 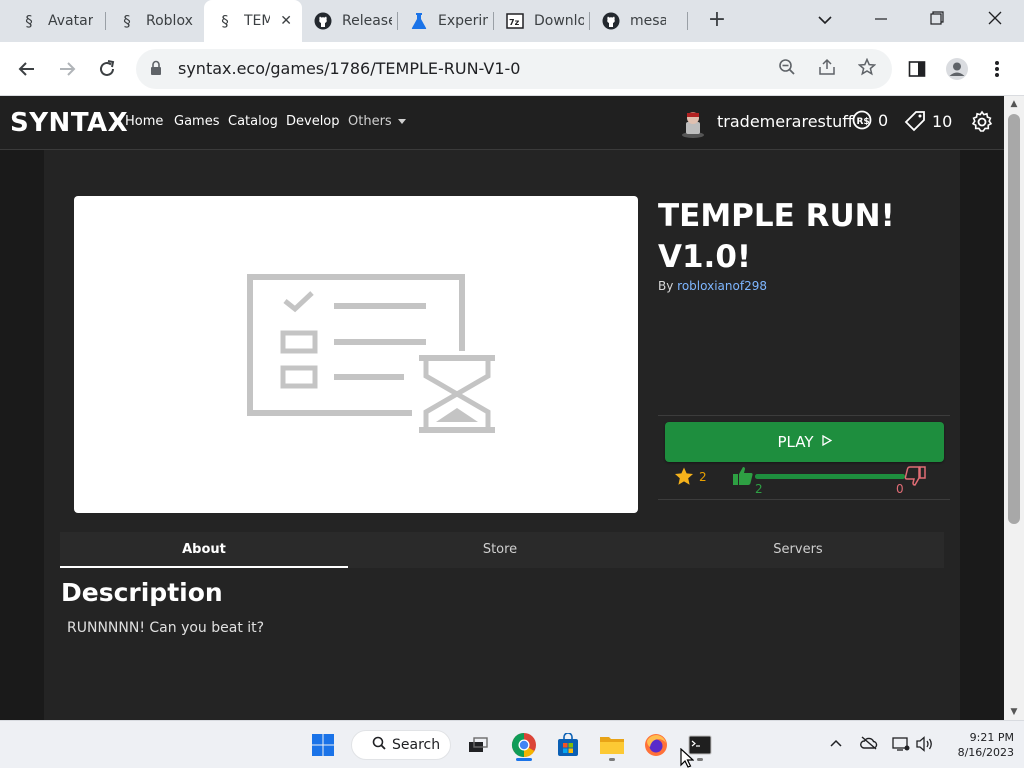 I want to click on chrome-icon, so click(x=524, y=745).